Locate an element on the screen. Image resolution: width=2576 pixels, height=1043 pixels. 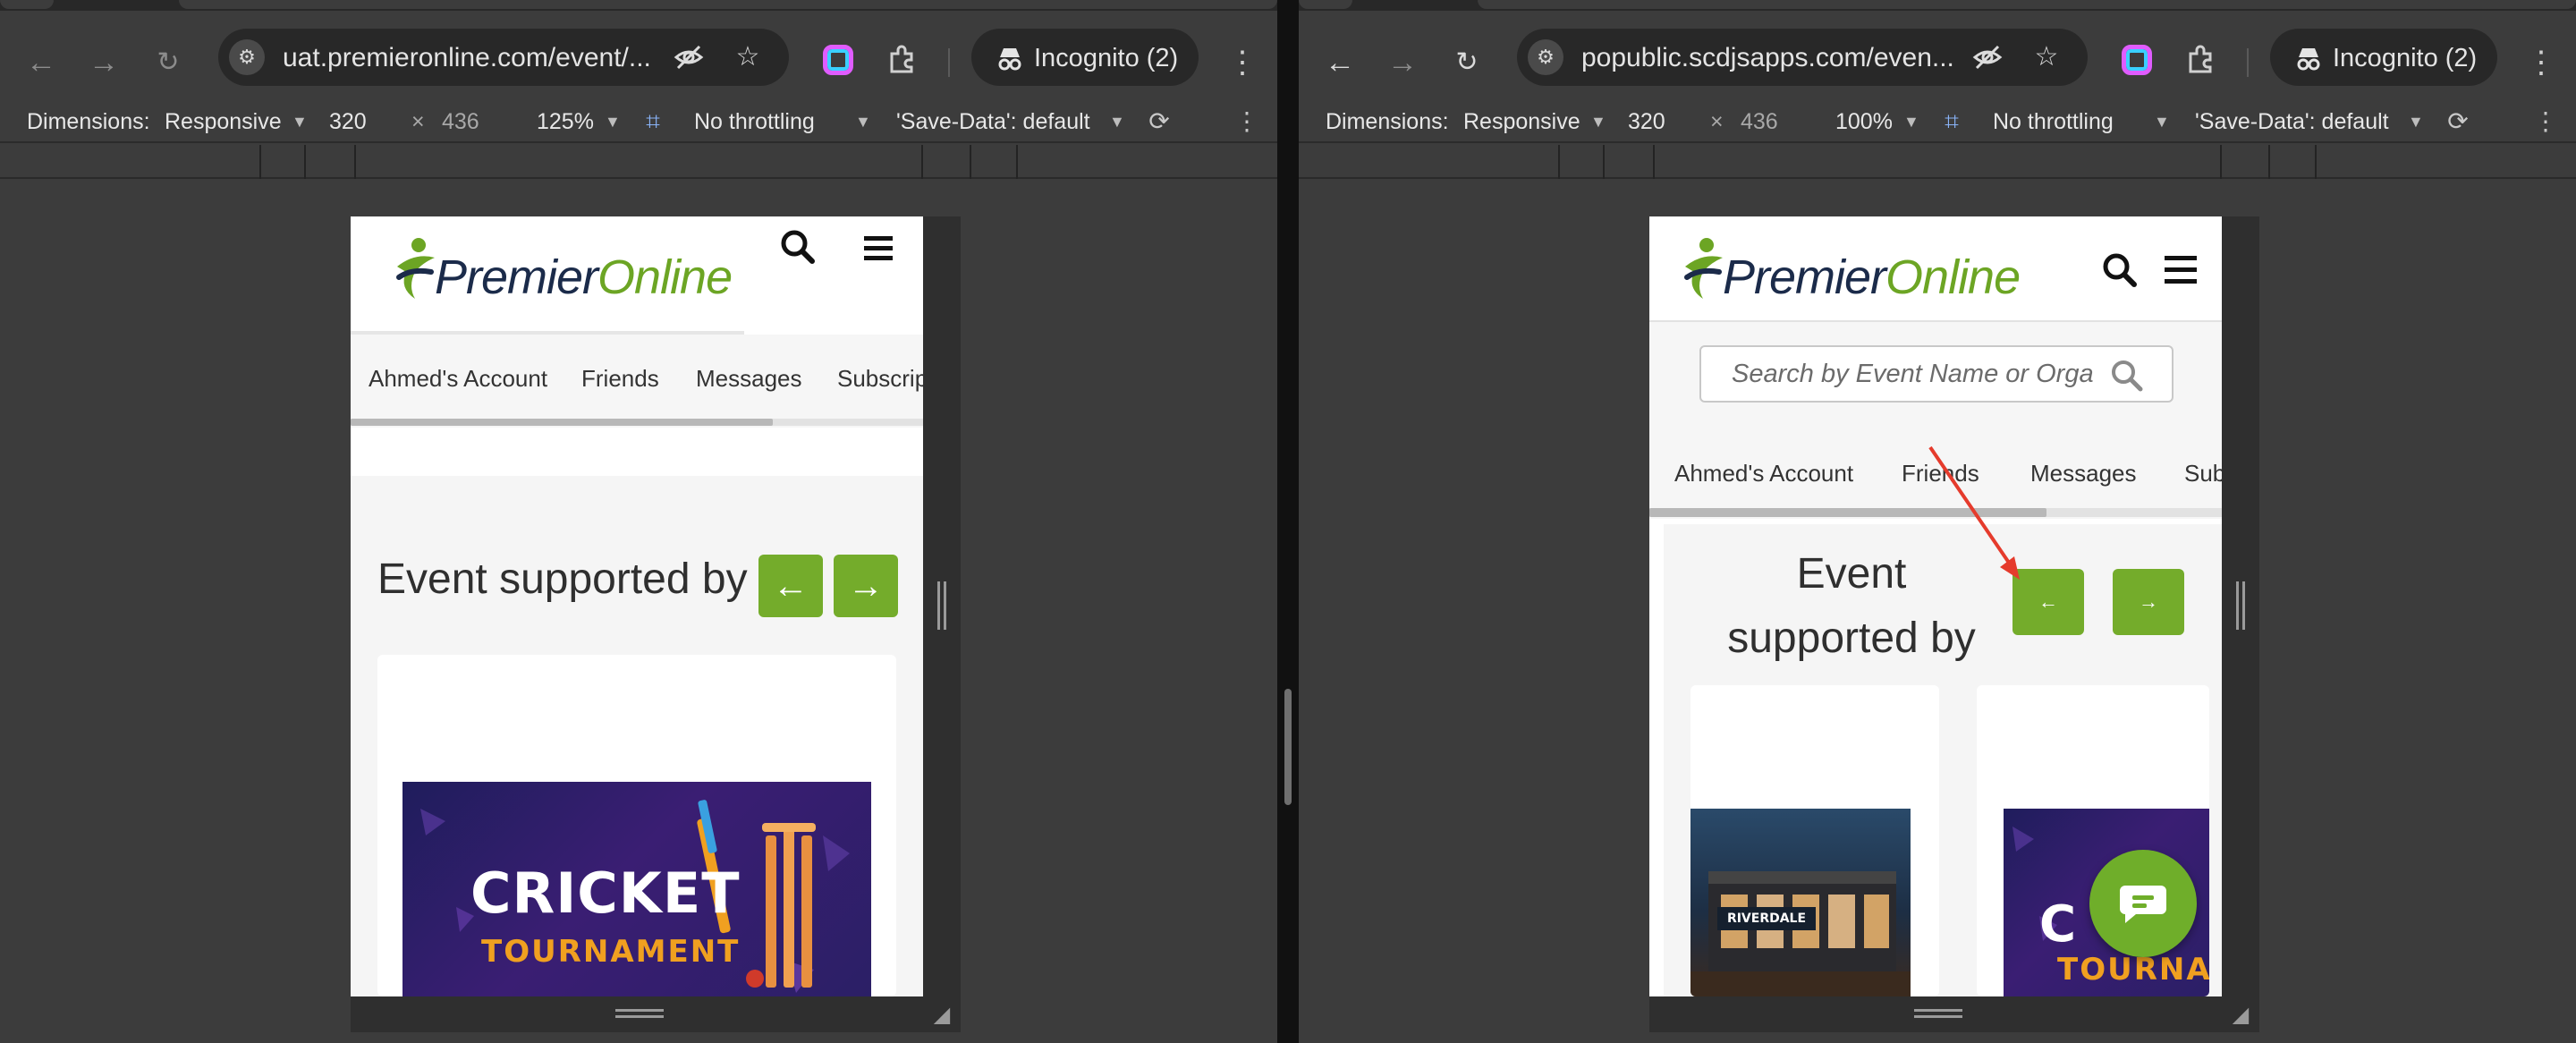
address-bar: ⚙ uat.premieronline.com/event/... ☆ is located at coordinates (503, 57).